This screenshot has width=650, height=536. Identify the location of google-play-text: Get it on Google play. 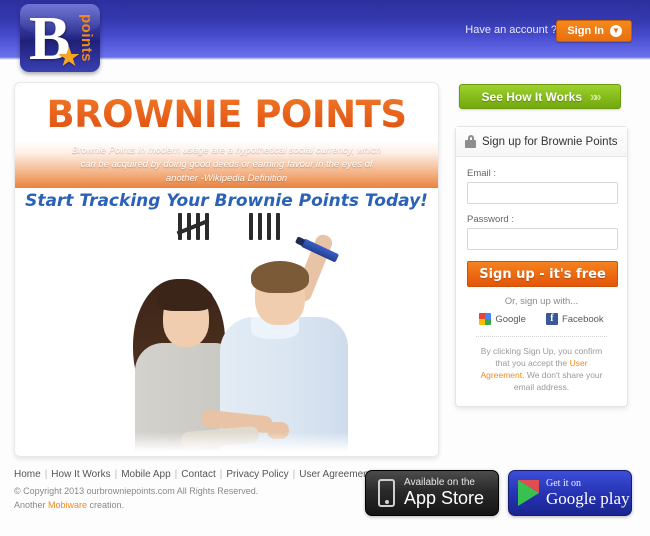
(588, 493).